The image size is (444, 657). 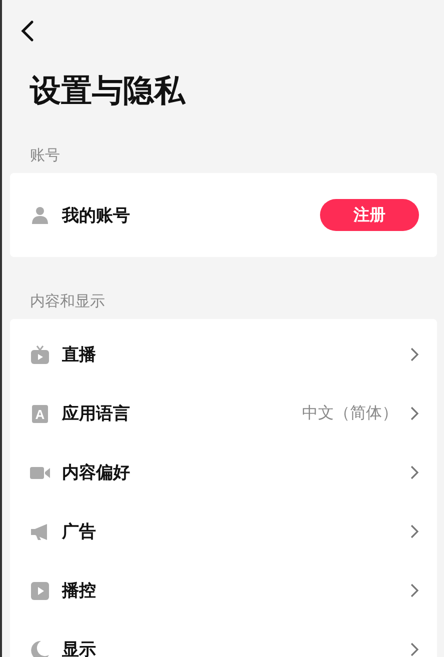 What do you see at coordinates (96, 215) in the screenshot?
I see `setting-label: 我的账号` at bounding box center [96, 215].